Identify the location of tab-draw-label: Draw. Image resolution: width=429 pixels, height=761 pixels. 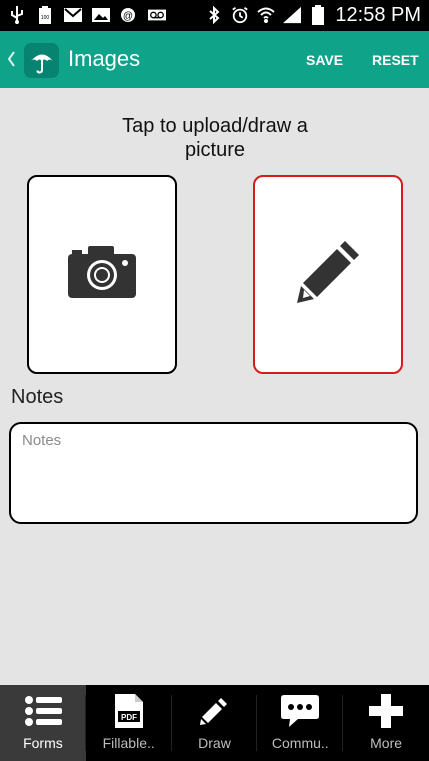
(214, 743).